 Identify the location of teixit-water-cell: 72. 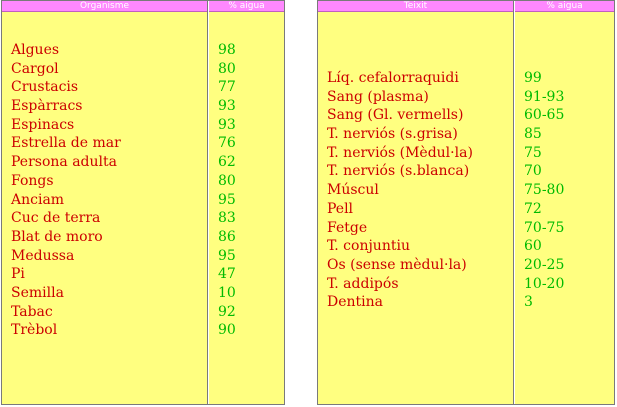
(533, 208).